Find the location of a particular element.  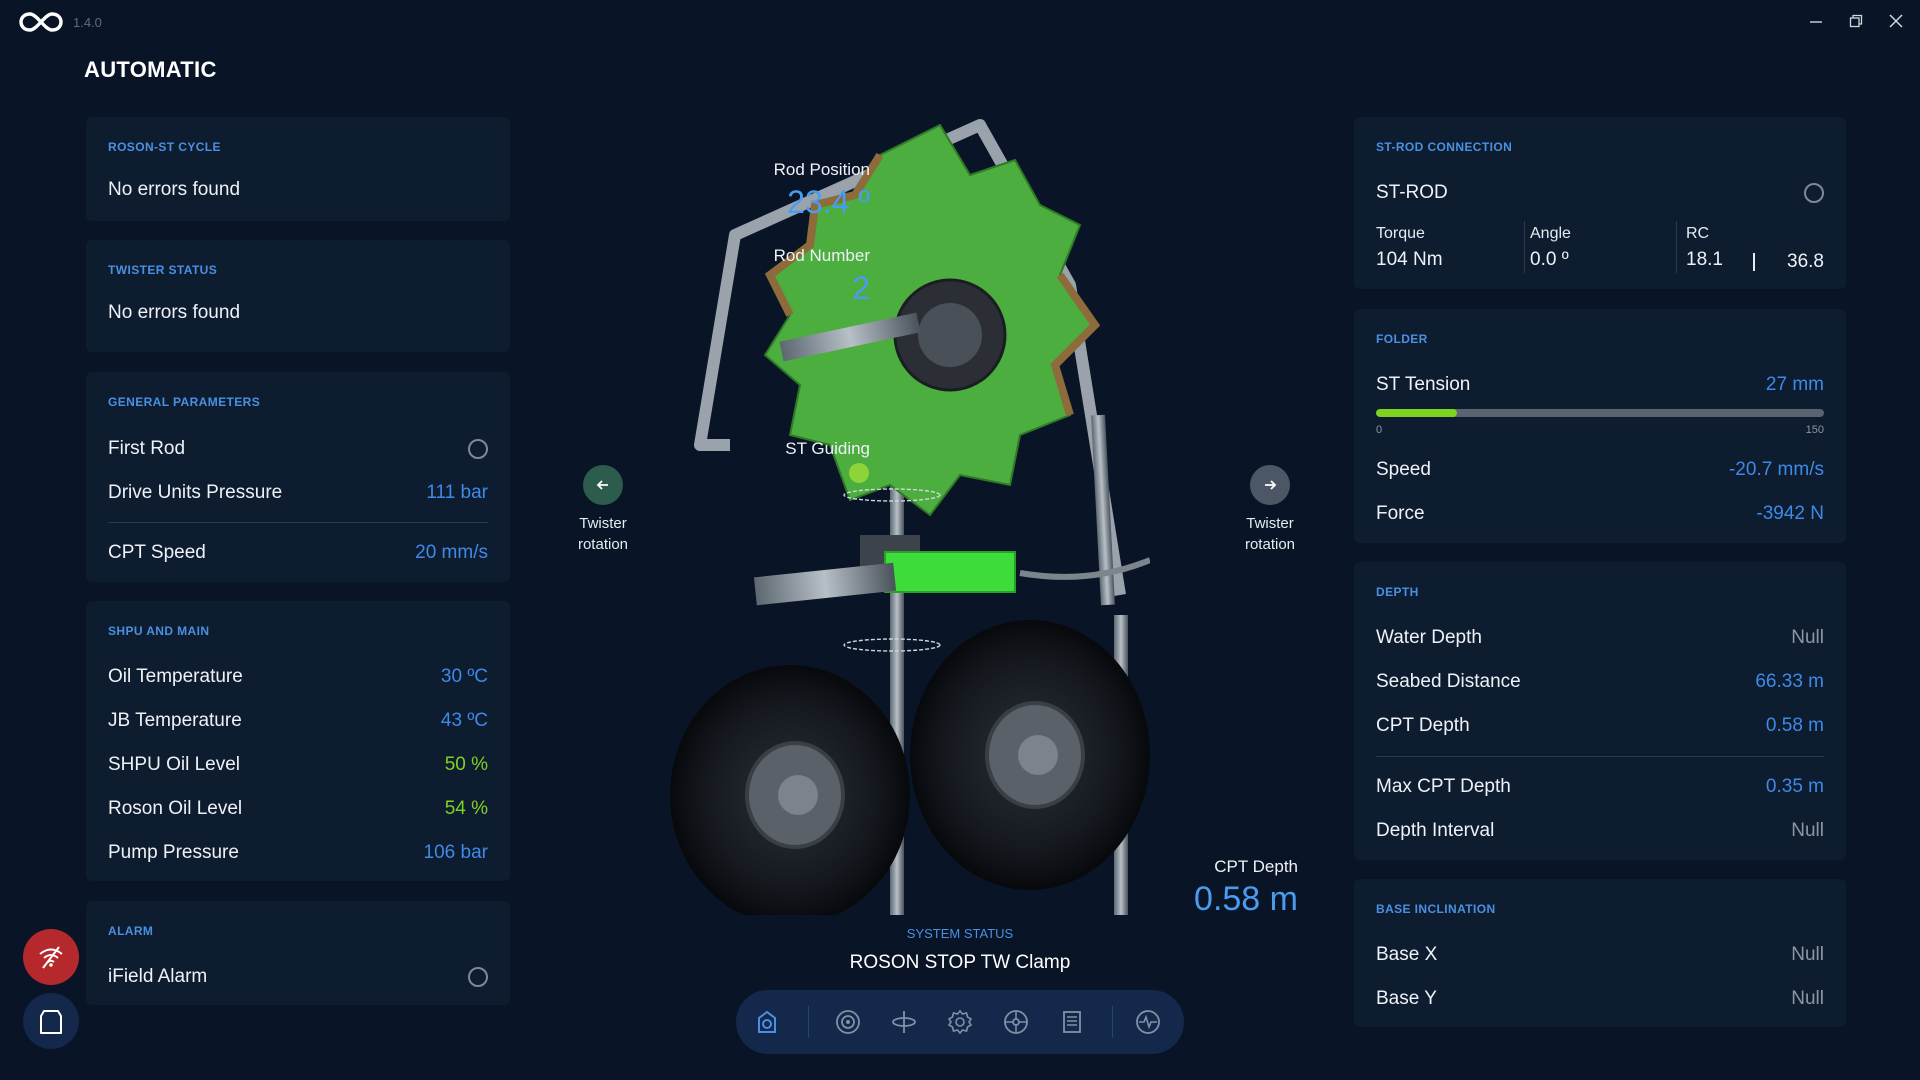

shpu-row: Oil Temperature 30 ºC is located at coordinates (298, 677).